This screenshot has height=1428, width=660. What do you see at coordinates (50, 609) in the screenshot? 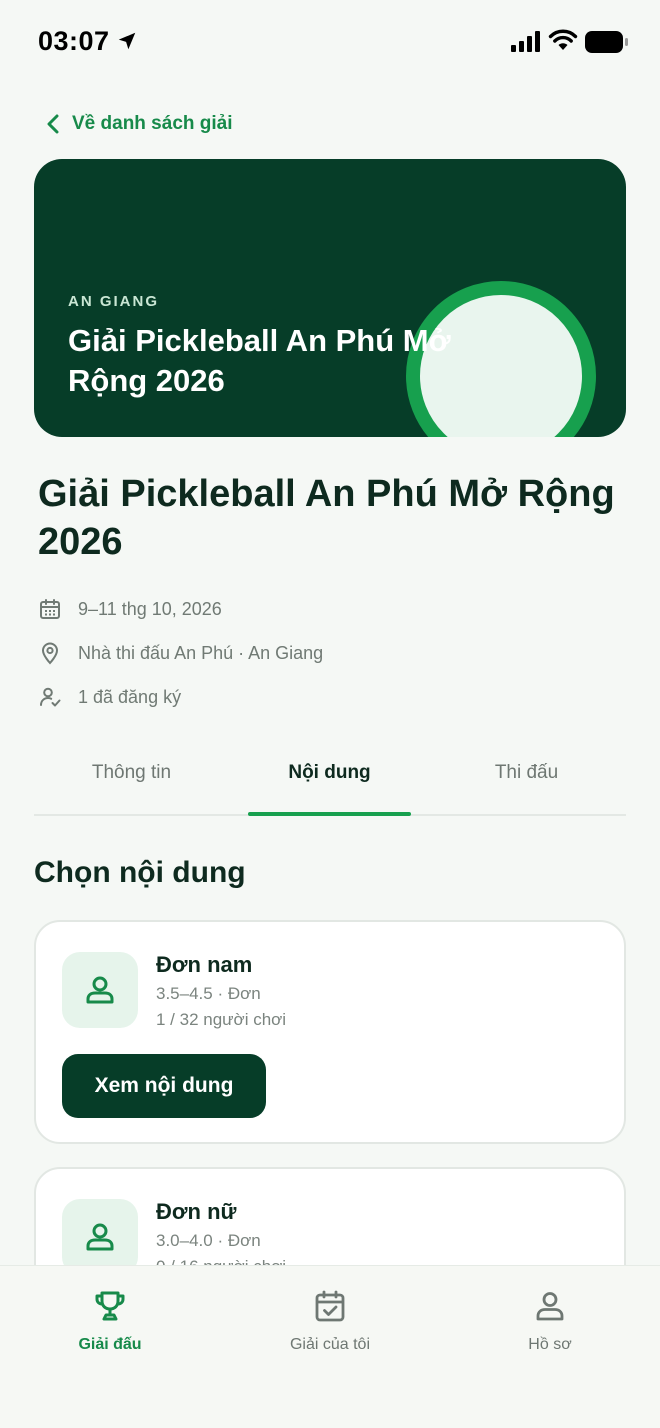
I see `calendar-icon` at bounding box center [50, 609].